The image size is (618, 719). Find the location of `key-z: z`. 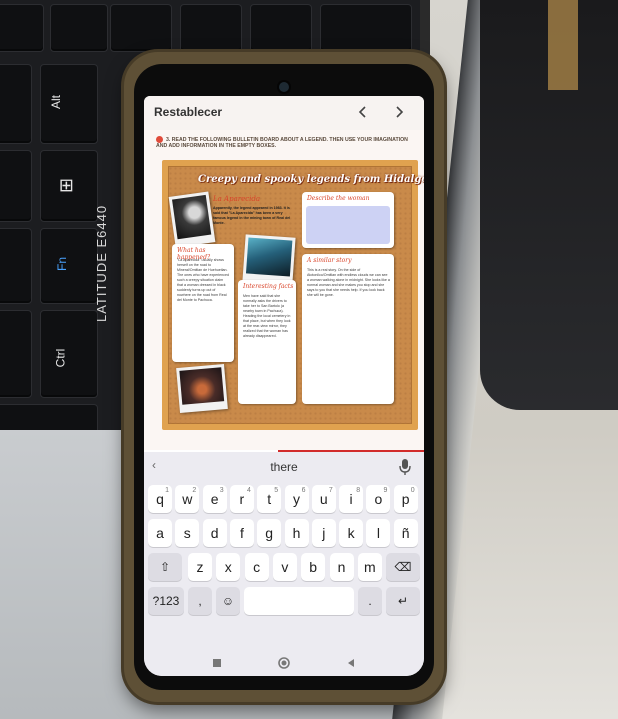

key-z: z is located at coordinates (200, 567).